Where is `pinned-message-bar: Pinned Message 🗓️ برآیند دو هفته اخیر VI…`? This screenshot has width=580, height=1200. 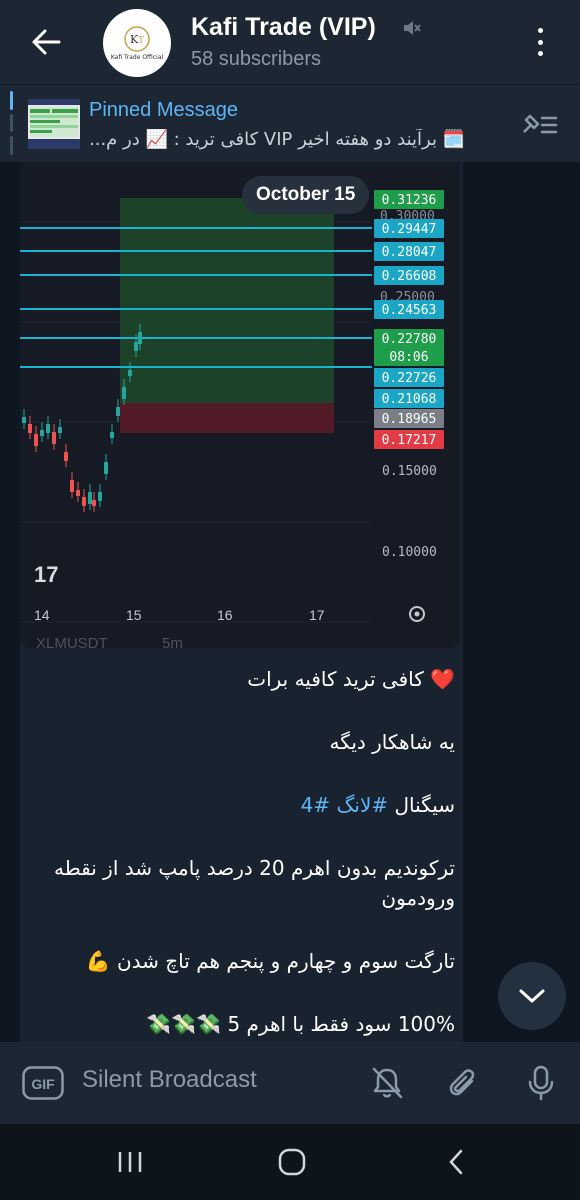 pinned-message-bar: Pinned Message 🗓️ برآیند دو هفته اخیر VI… is located at coordinates (290, 123).